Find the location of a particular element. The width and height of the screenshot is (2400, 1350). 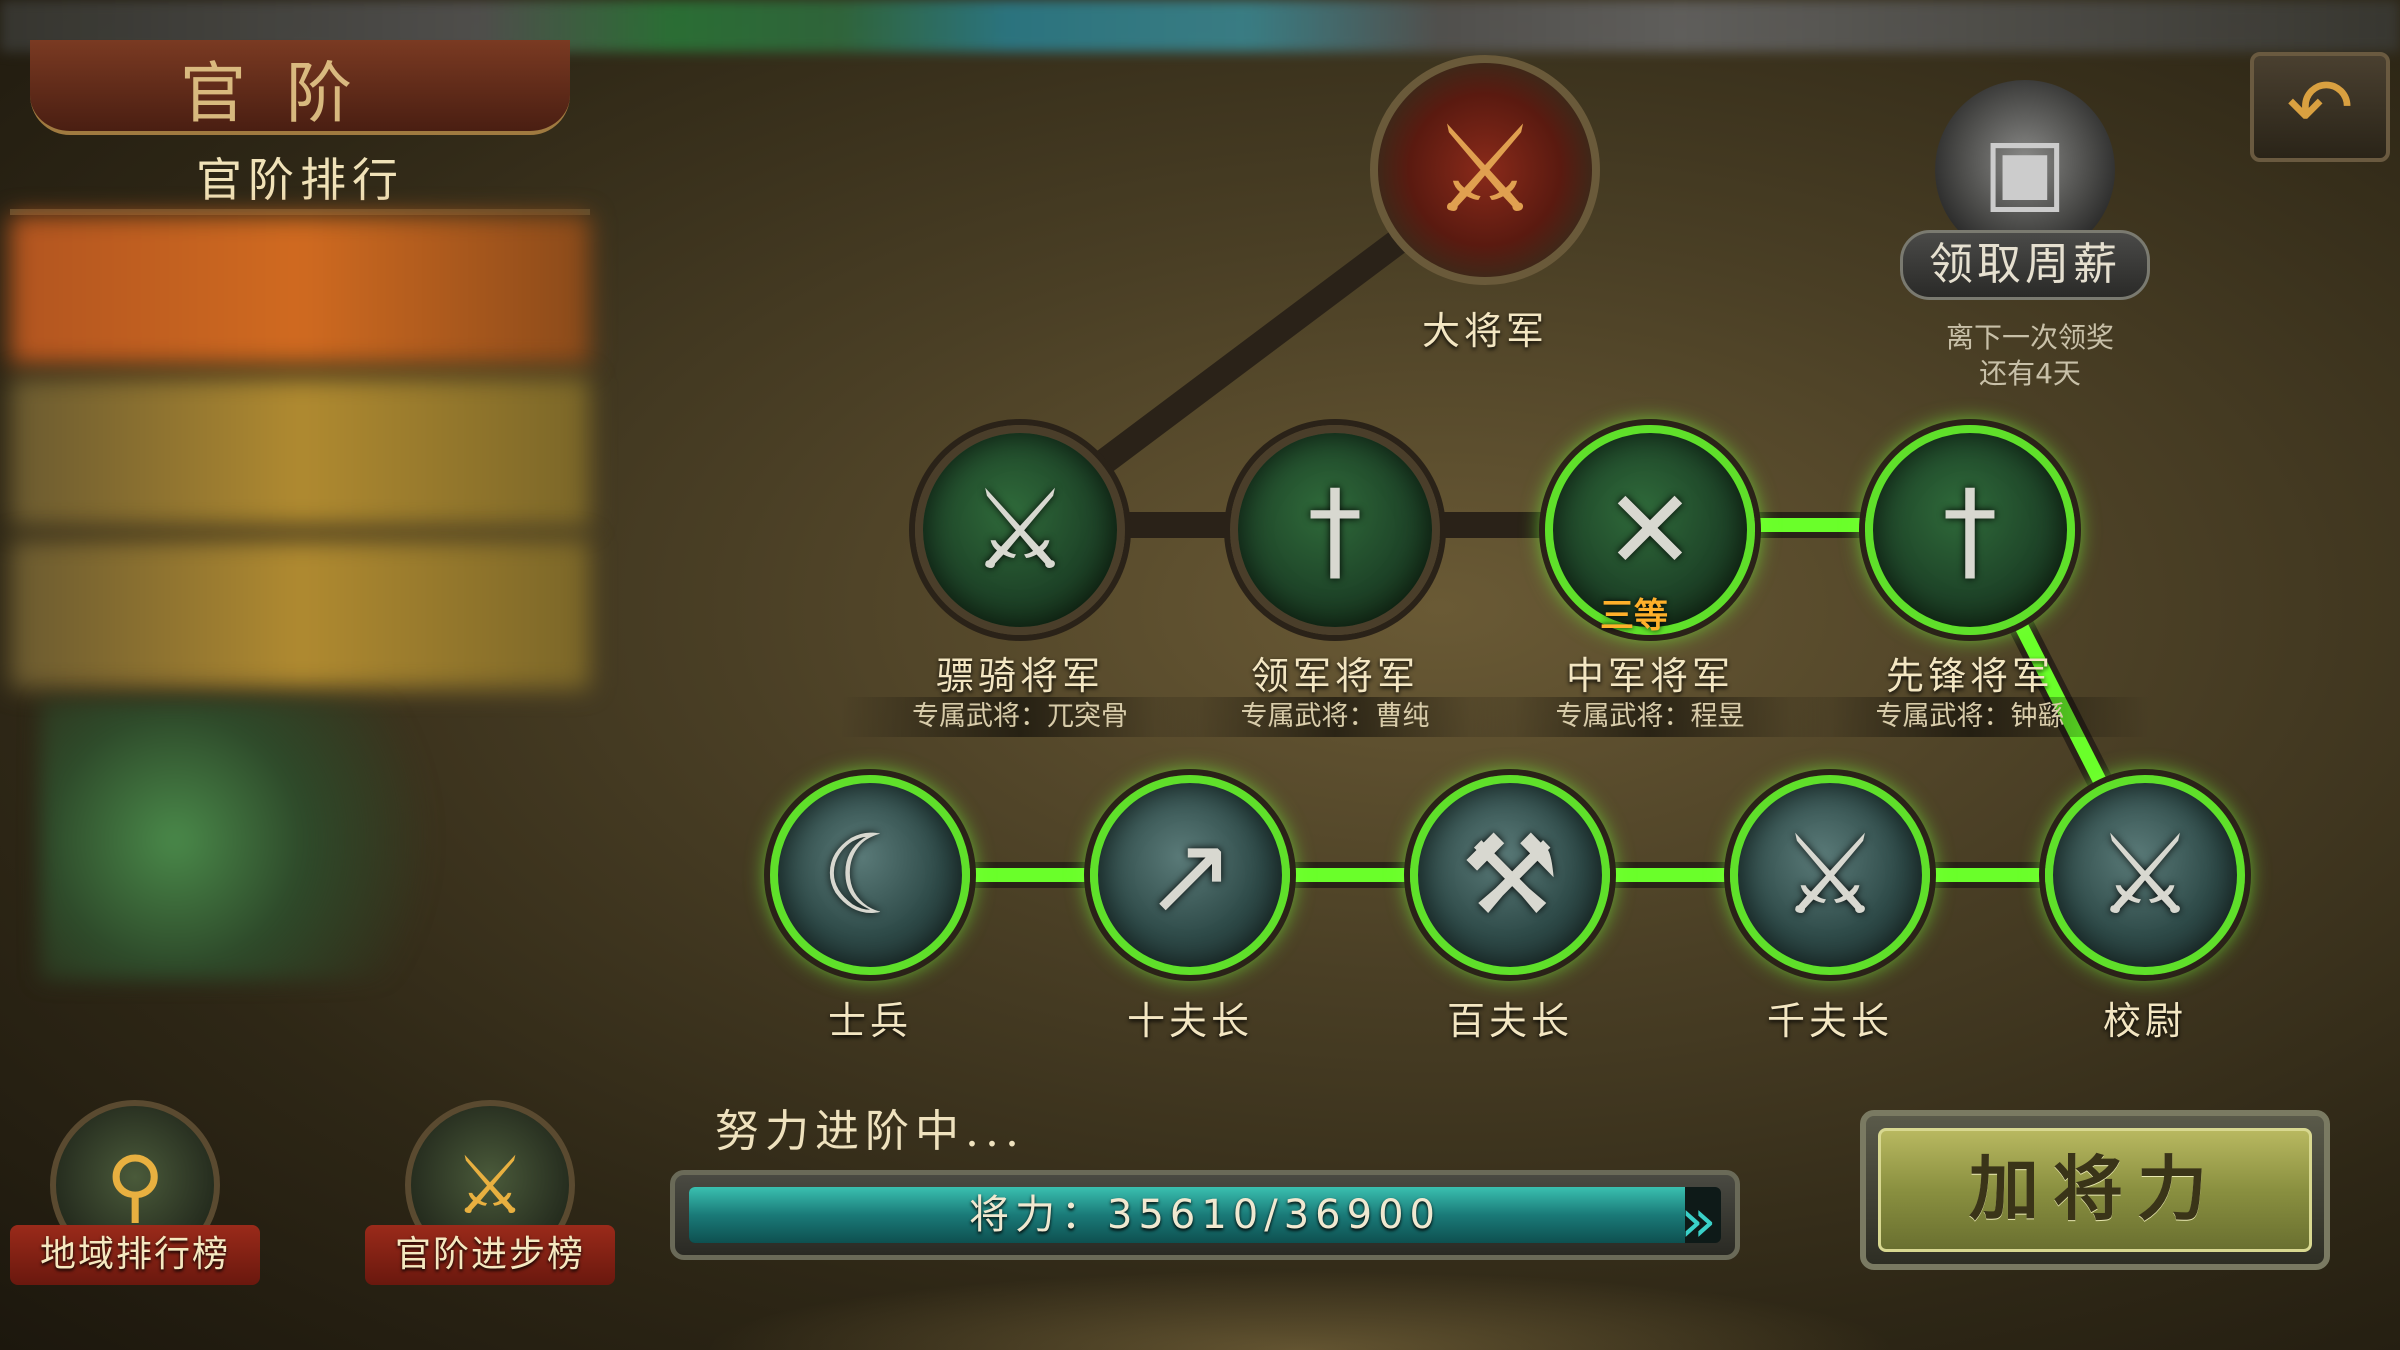

rank-progress-leaderboard-button: ⚔ 官阶进步榜 is located at coordinates (490, 1200).